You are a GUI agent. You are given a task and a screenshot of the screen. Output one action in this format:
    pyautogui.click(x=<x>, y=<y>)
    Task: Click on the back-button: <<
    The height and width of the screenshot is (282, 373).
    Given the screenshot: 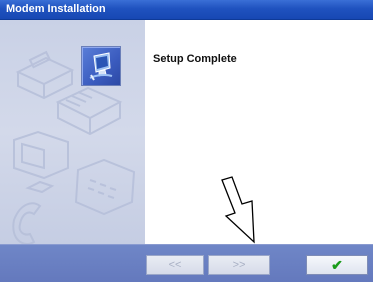 What is the action you would take?
    pyautogui.click(x=175, y=265)
    